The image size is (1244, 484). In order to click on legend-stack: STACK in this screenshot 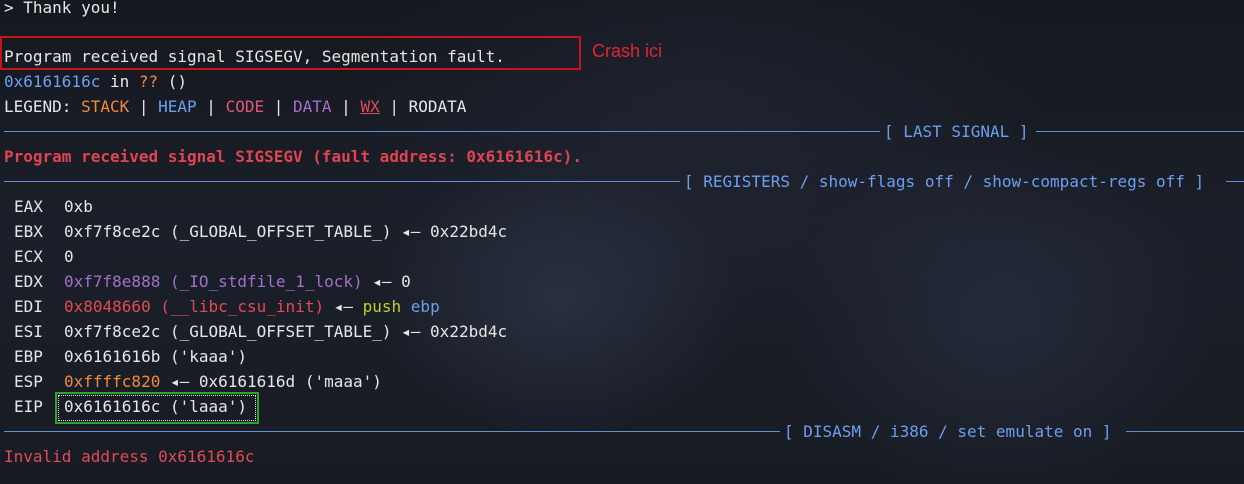, I will do `click(105, 106)`.